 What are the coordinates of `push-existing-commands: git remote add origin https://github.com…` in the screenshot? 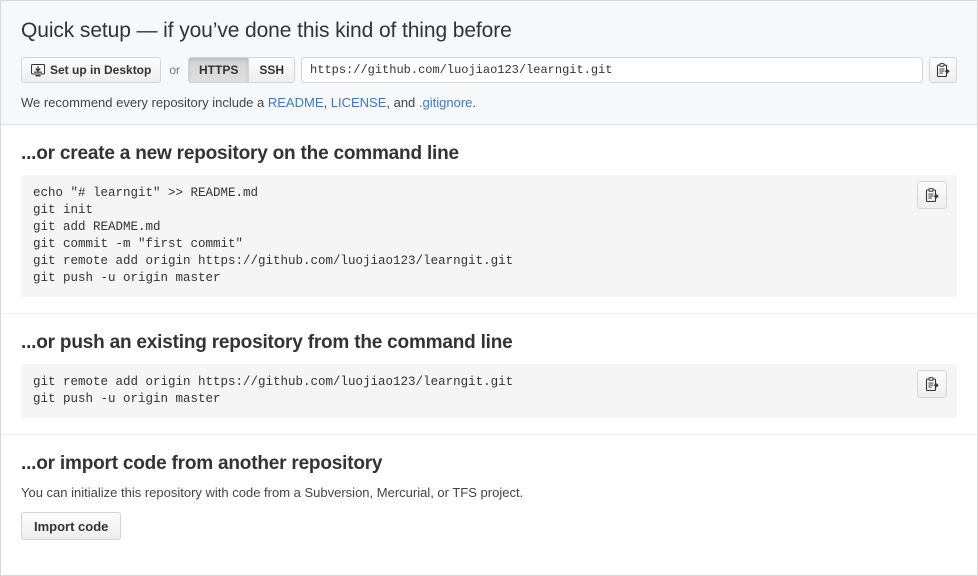 It's located at (489, 391).